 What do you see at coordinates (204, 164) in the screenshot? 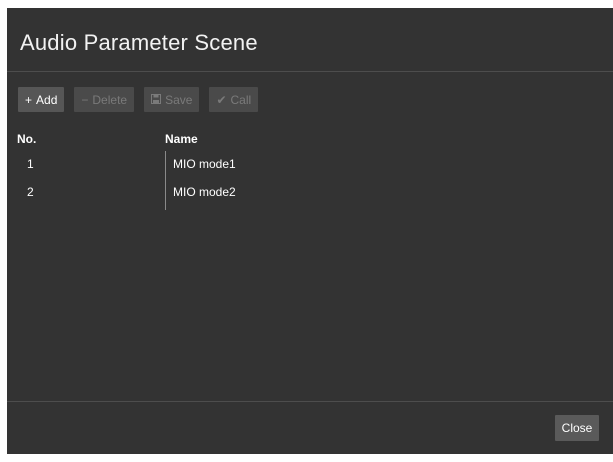
I see `row-name: MIO mode1` at bounding box center [204, 164].